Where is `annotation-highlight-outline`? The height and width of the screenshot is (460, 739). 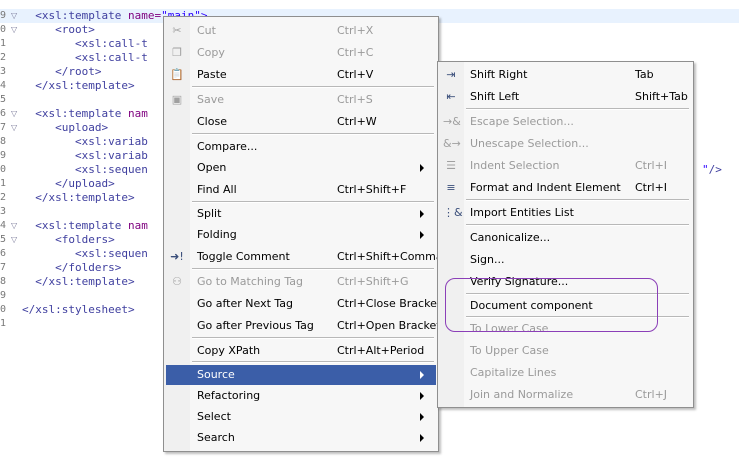
annotation-highlight-outline is located at coordinates (551, 305).